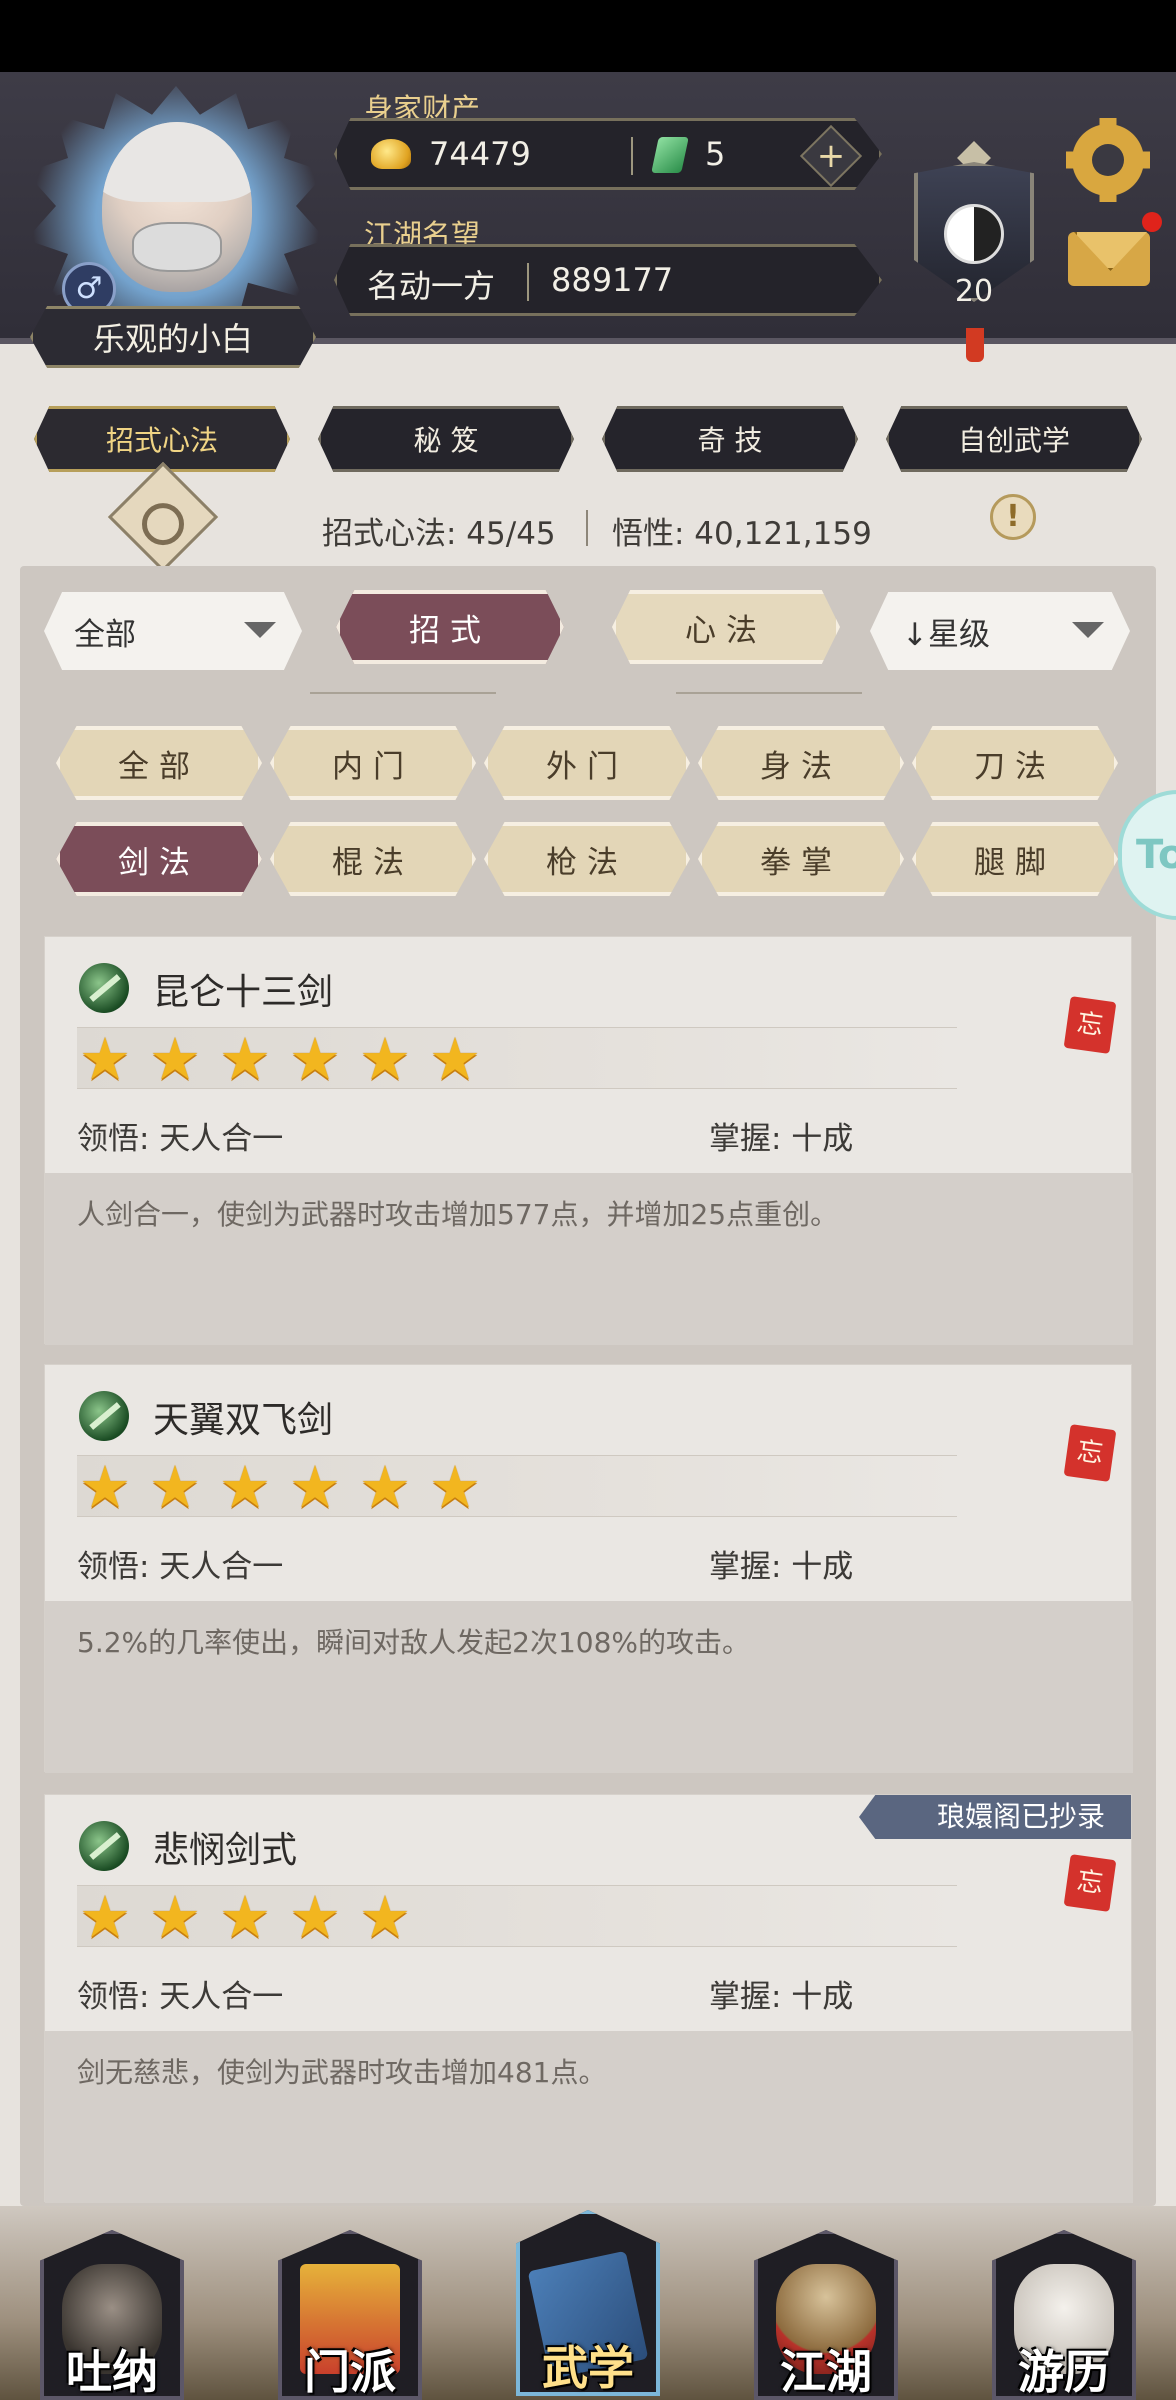 The height and width of the screenshot is (2400, 1176). What do you see at coordinates (373, 763) in the screenshot?
I see `category-inner: 内门` at bounding box center [373, 763].